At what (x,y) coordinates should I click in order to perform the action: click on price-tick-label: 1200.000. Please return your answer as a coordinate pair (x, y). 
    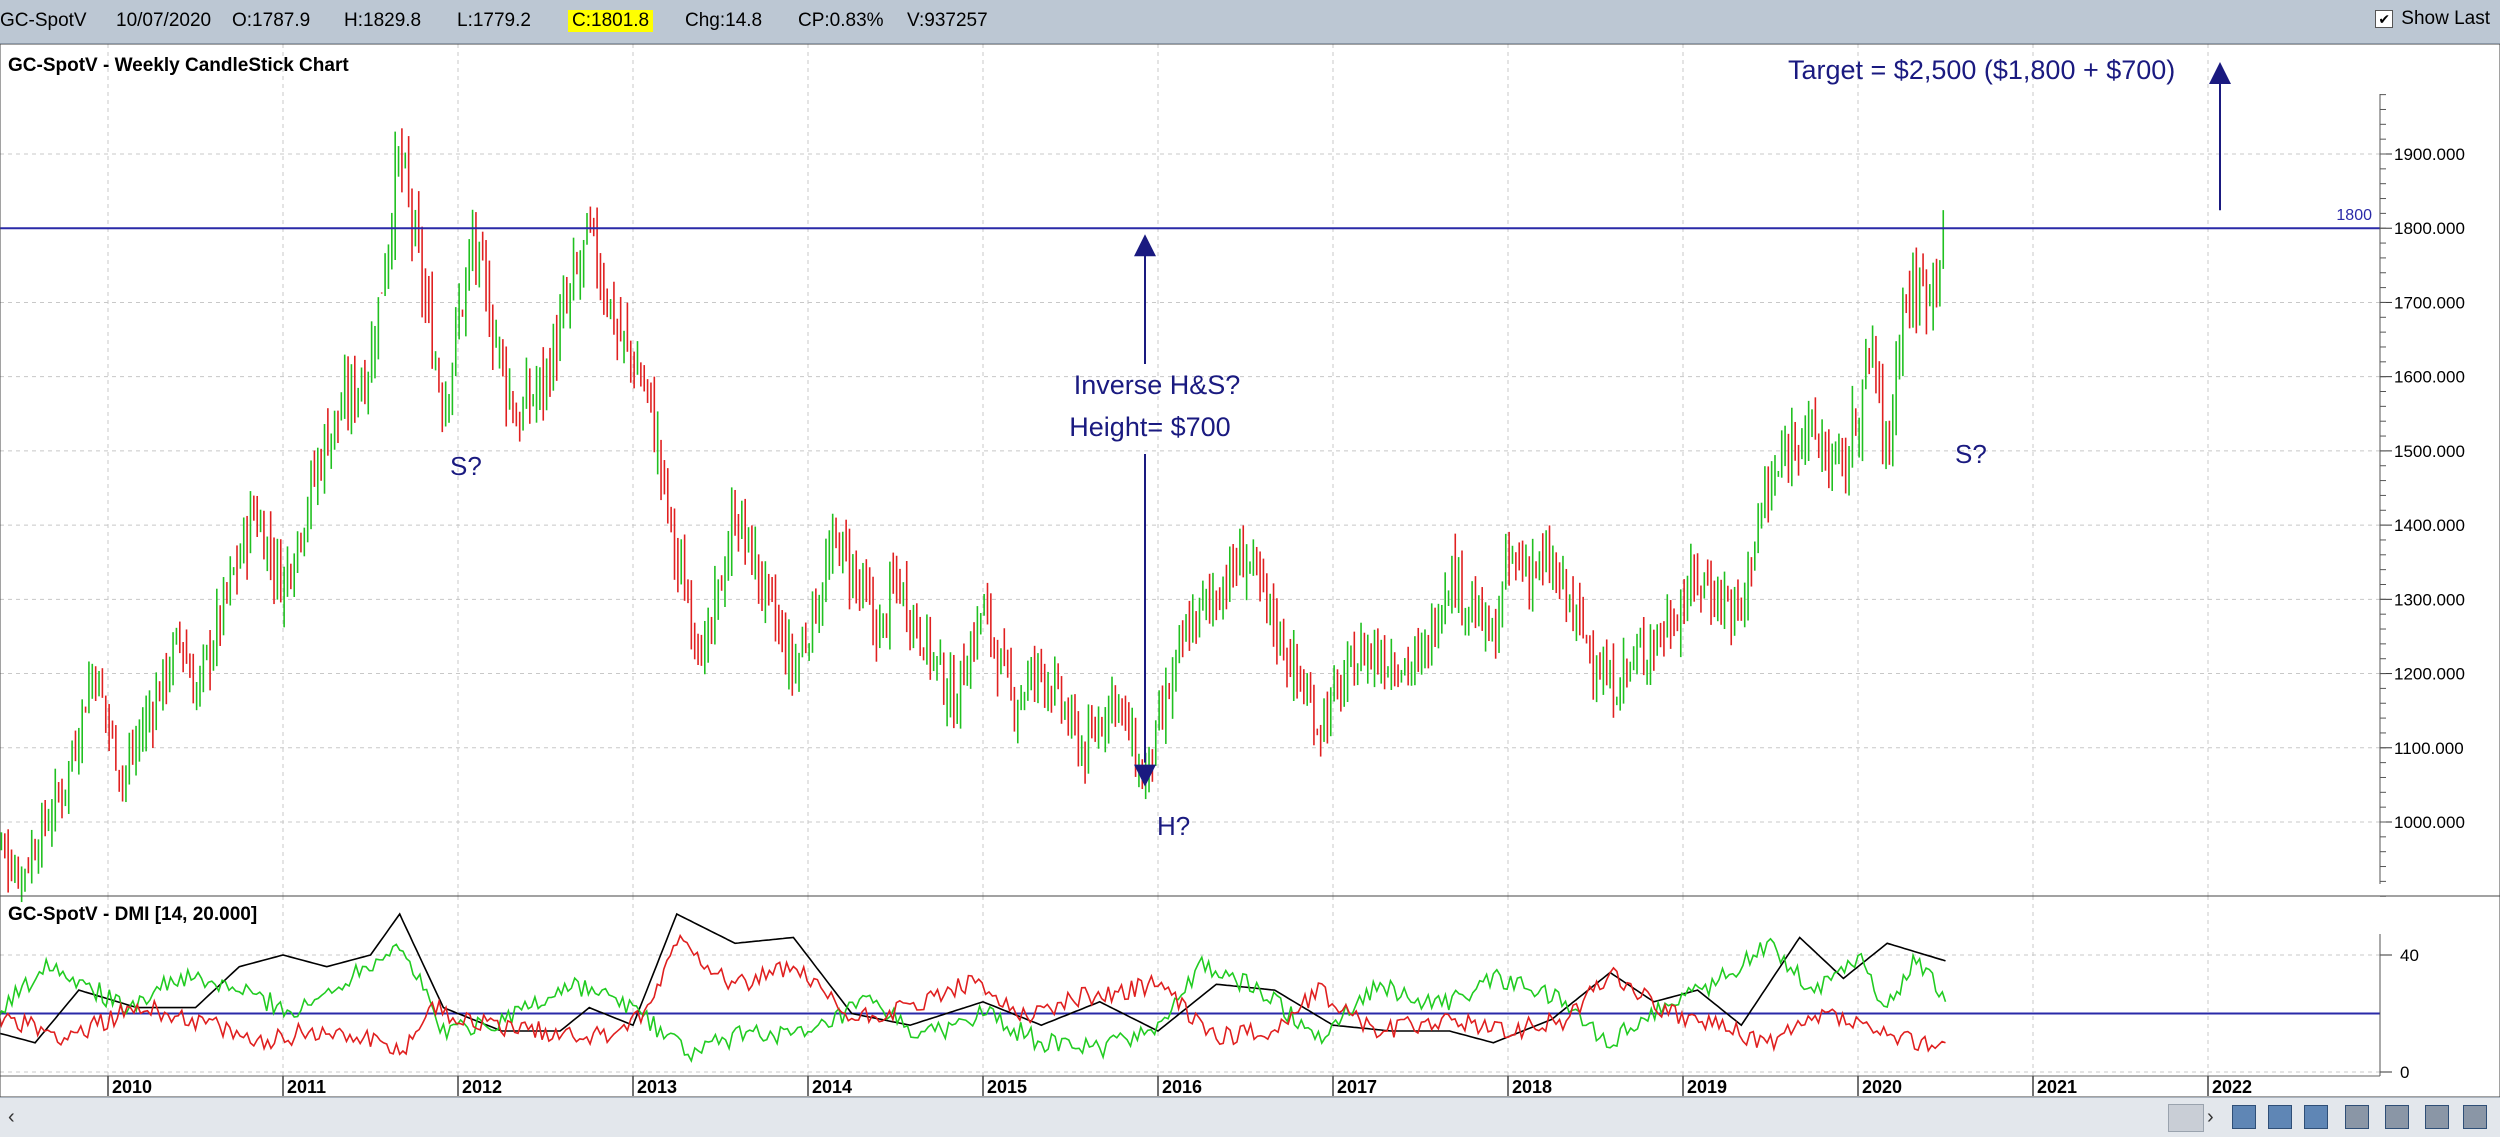
    Looking at the image, I should click on (2429, 674).